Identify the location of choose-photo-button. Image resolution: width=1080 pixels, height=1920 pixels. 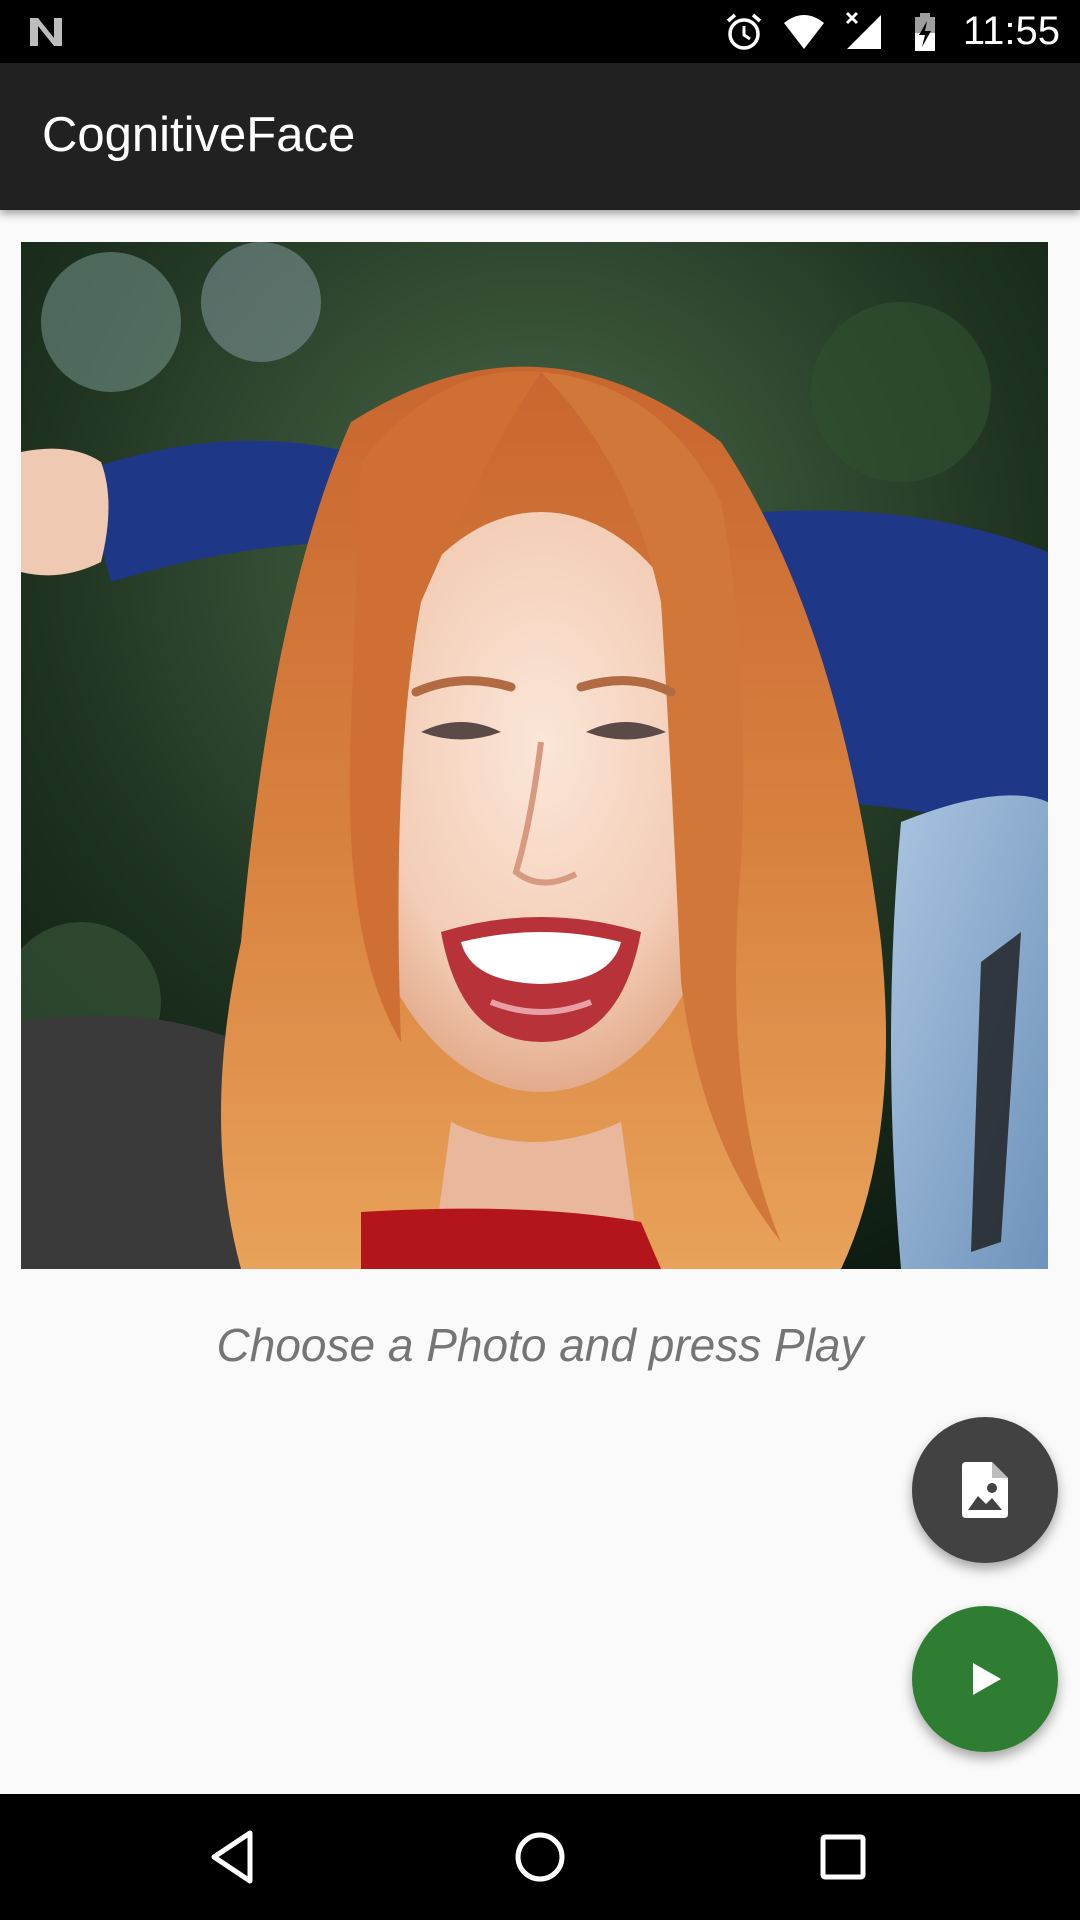
(985, 1490).